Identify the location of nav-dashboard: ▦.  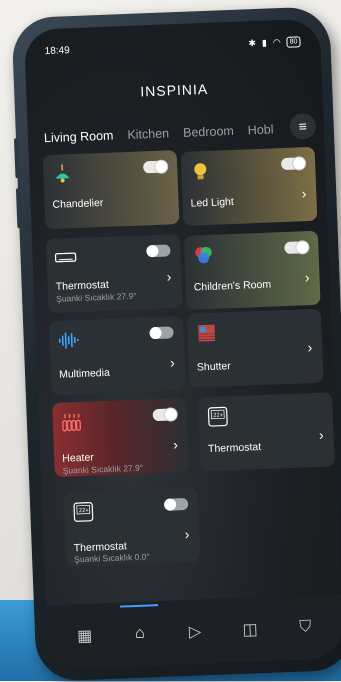
(84, 635).